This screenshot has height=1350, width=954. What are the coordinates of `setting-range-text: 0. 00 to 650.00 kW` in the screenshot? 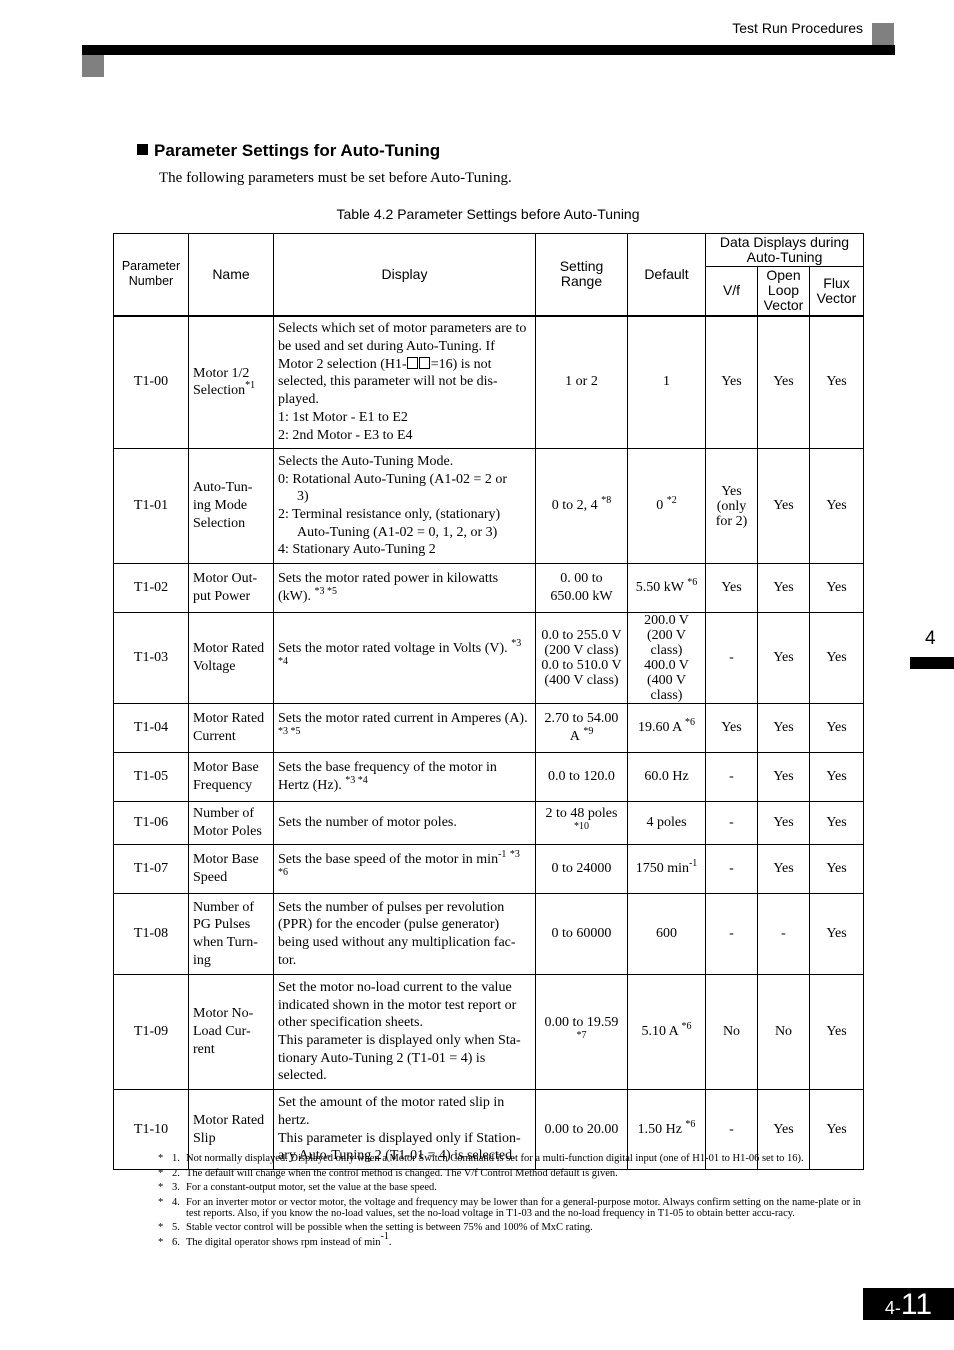 It's located at (581, 587).